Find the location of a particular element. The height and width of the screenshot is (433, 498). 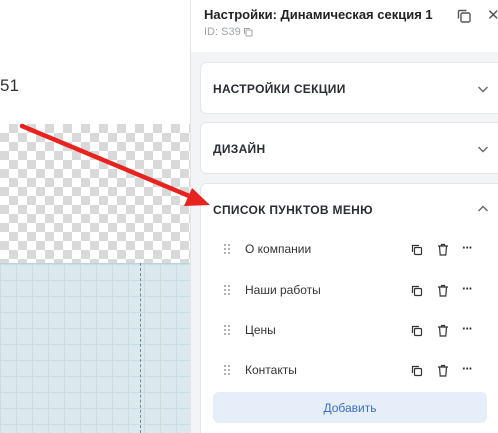

guide-line is located at coordinates (140, 348).